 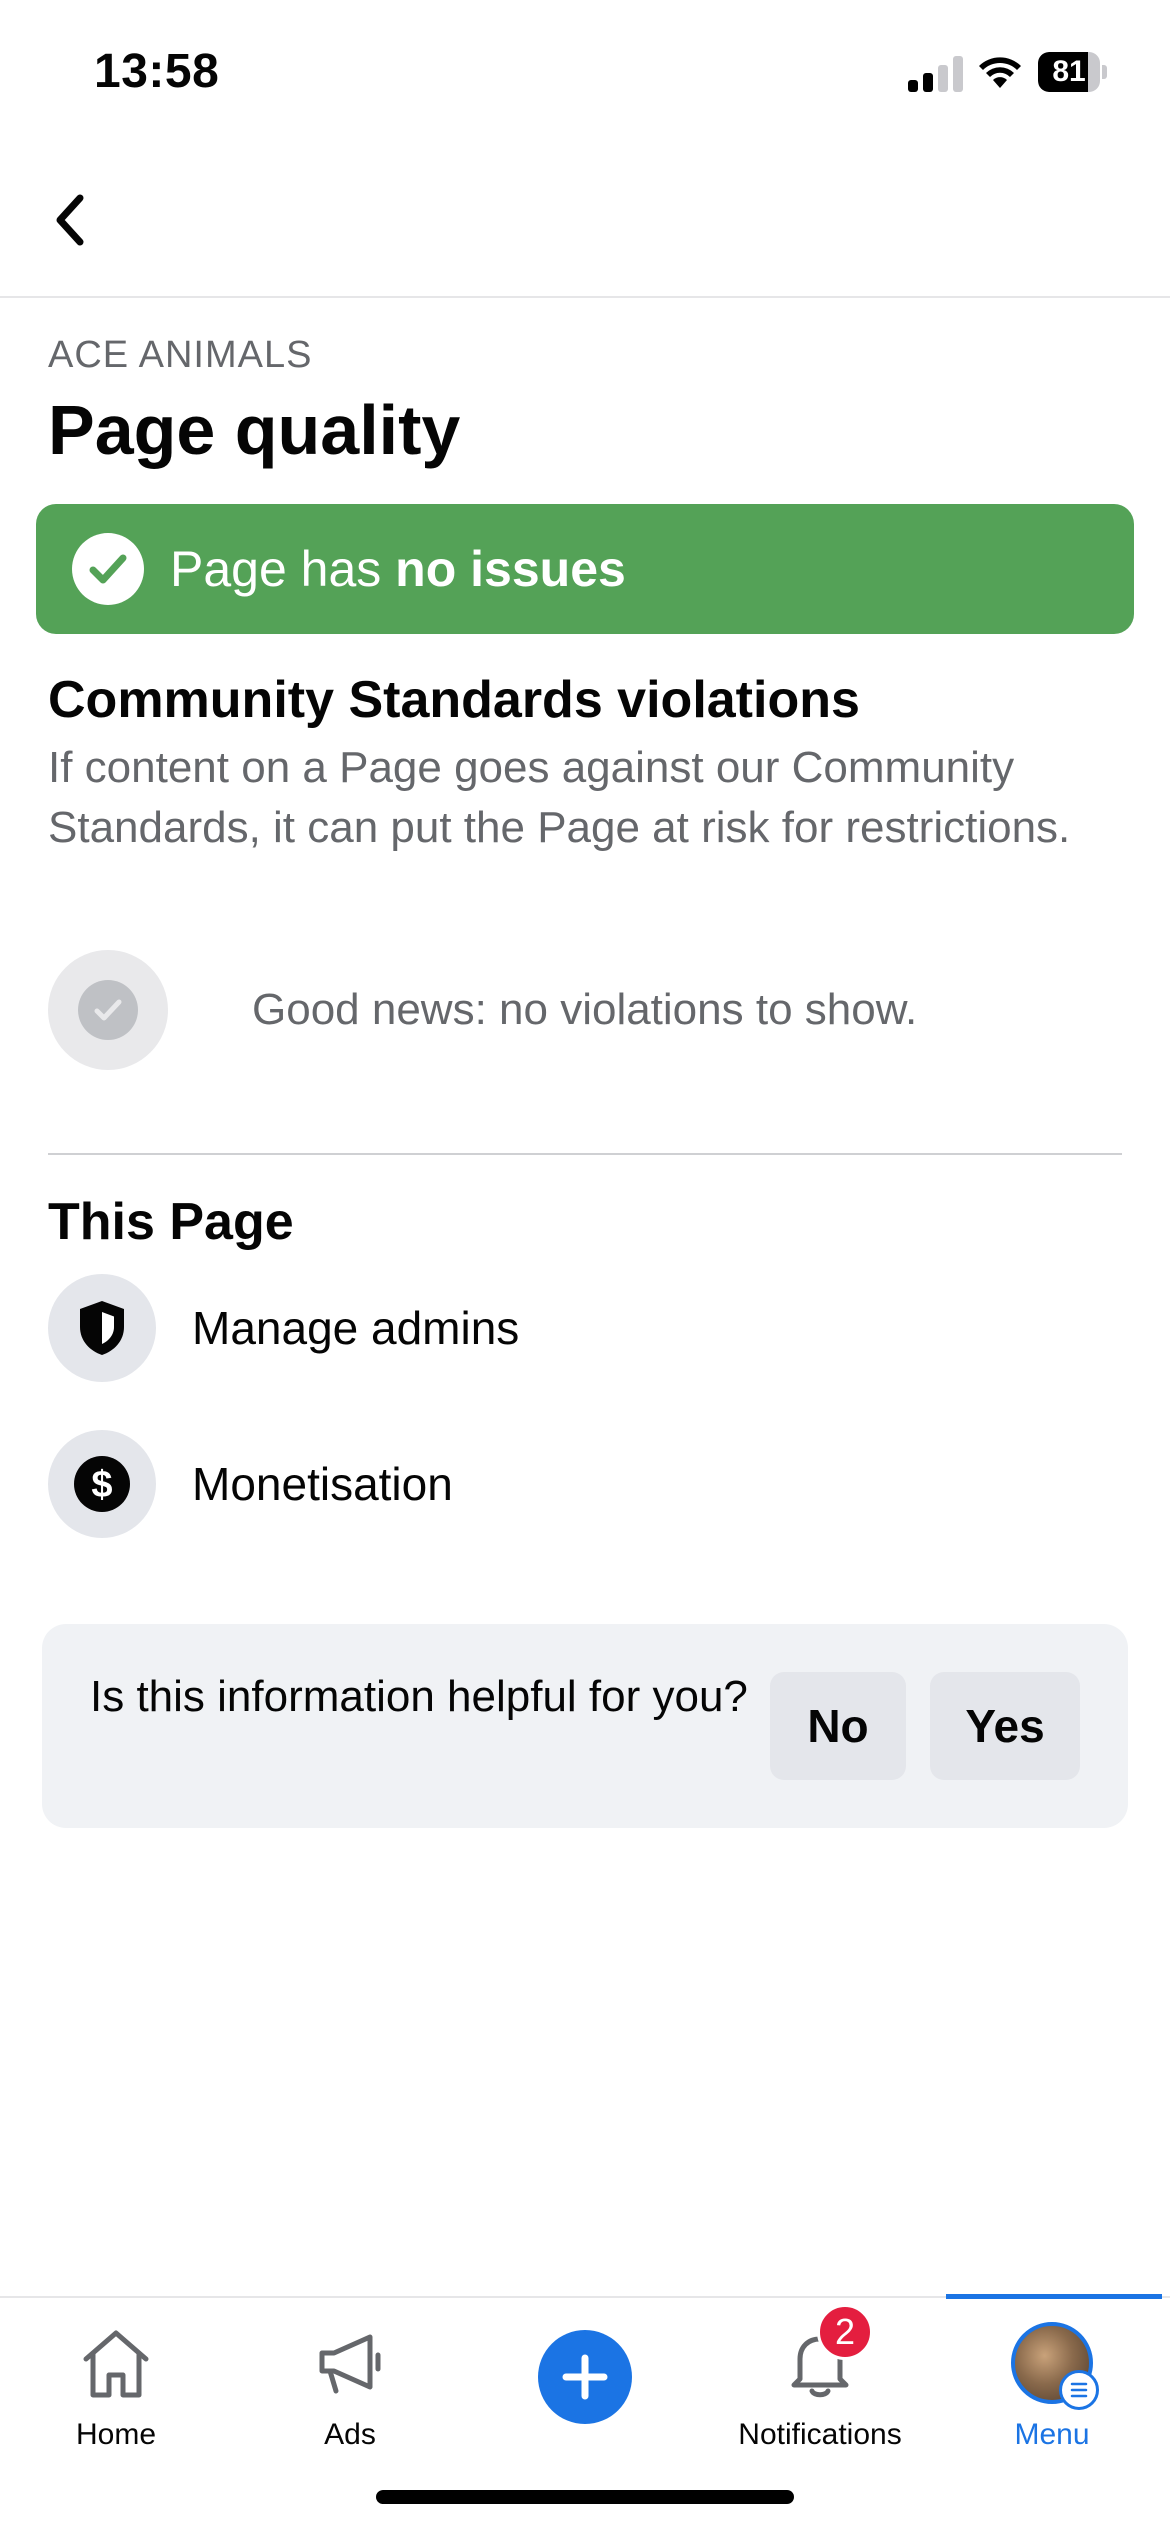 What do you see at coordinates (585, 1009) in the screenshot?
I see `empty-state-text: Good news: no violations to show.` at bounding box center [585, 1009].